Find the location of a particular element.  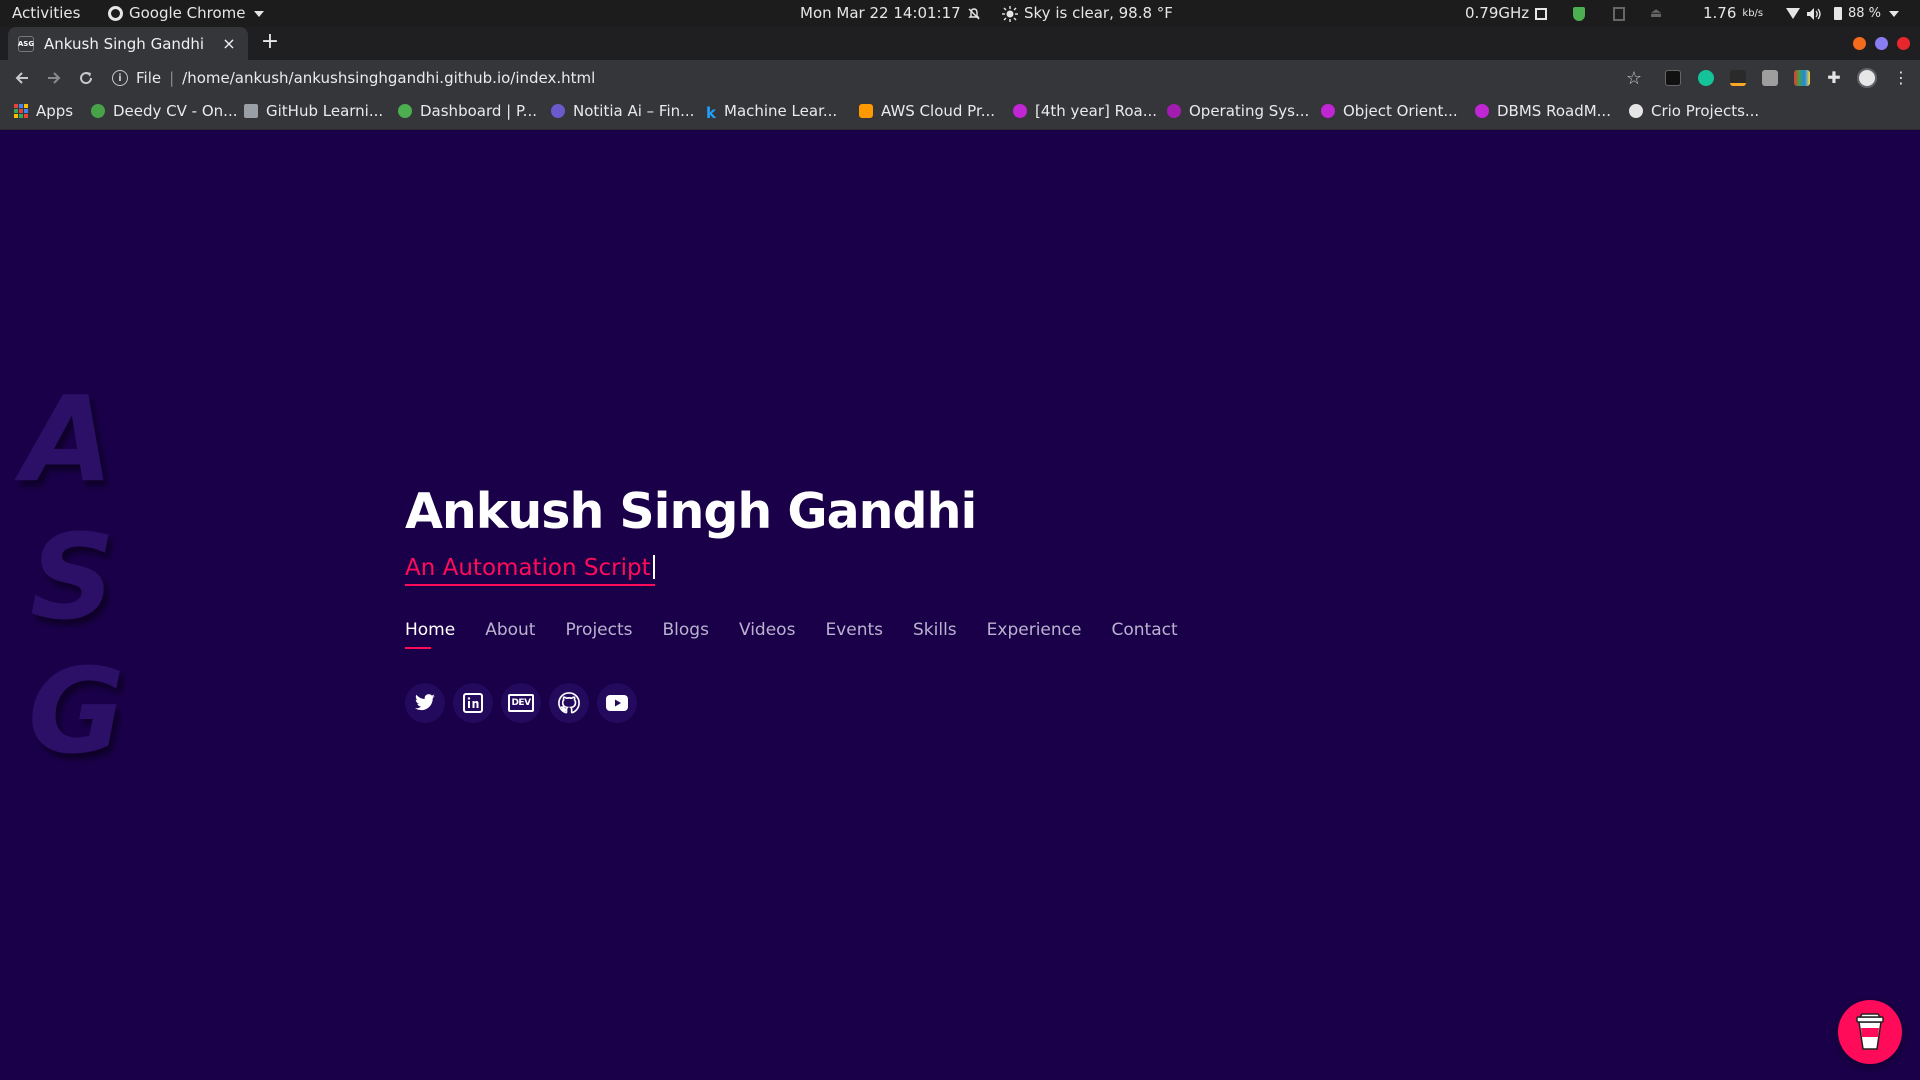

twitter-icon is located at coordinates (425, 702).